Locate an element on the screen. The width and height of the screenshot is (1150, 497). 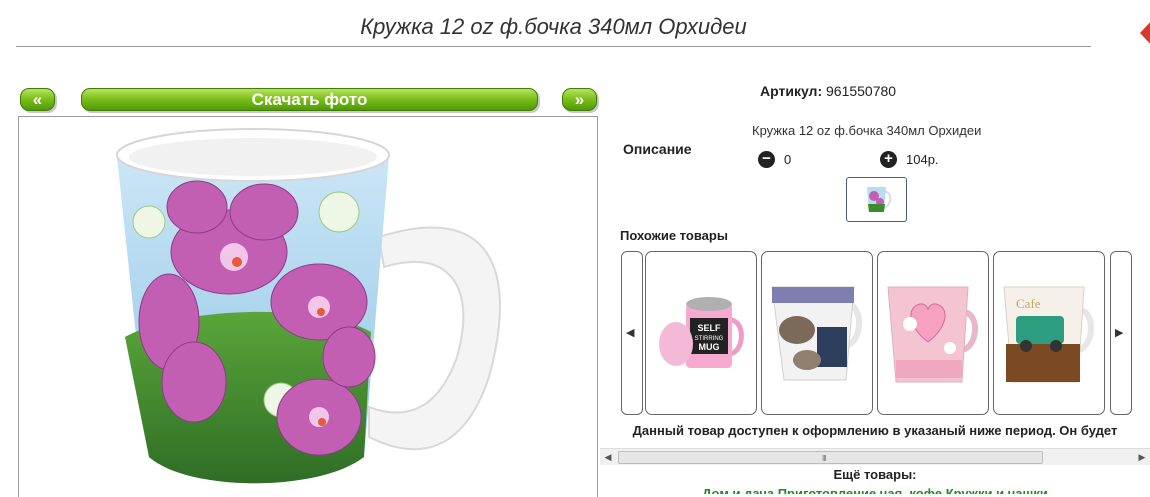
self-stirring-mug-image: SELF STIRRING MUG is located at coordinates (701, 332).